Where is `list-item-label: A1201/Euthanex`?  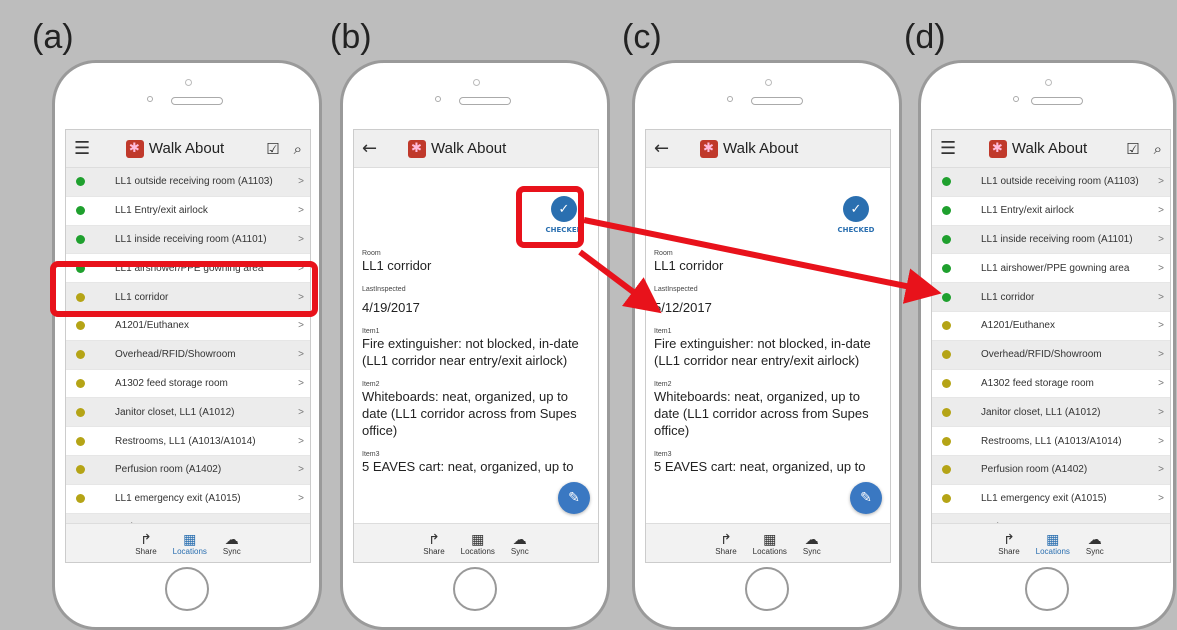 list-item-label: A1201/Euthanex is located at coordinates (1018, 326).